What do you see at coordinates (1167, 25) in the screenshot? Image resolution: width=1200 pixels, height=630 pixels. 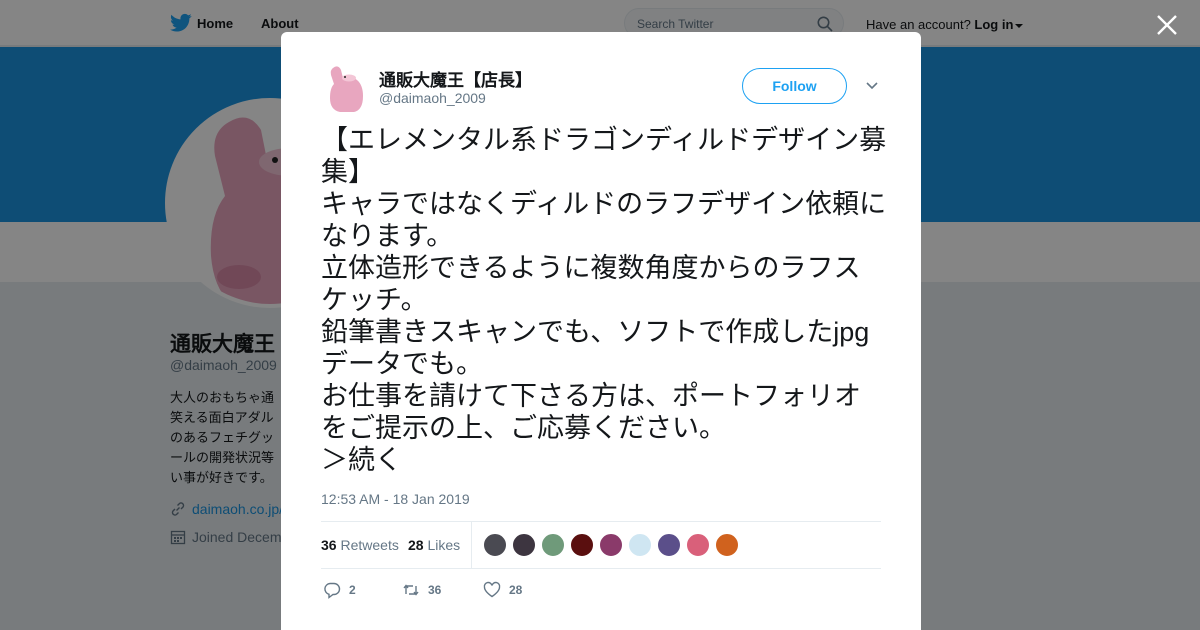 I see `close-icon` at bounding box center [1167, 25].